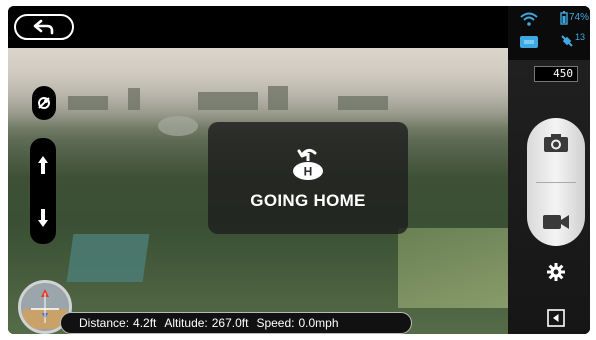 The image size is (596, 340). I want to click on gimbal-icon, so click(44, 103).